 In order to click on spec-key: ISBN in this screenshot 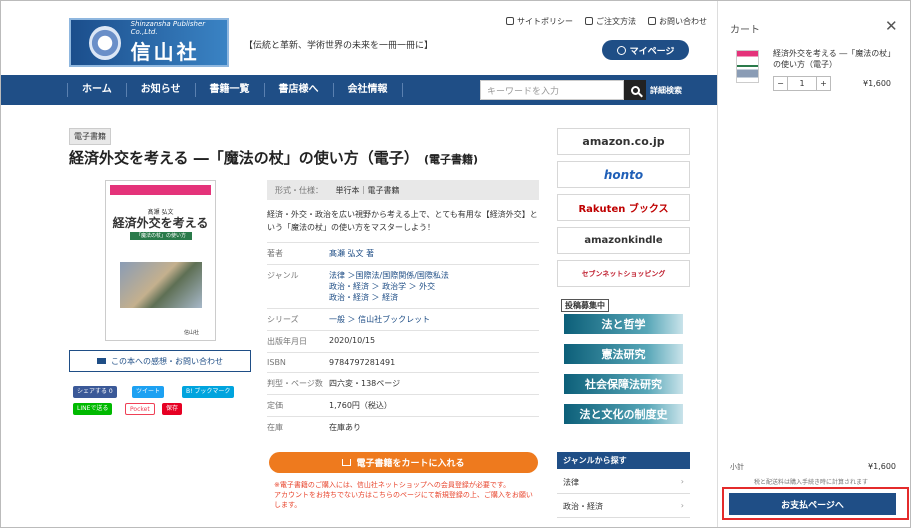, I will do `click(276, 362)`.